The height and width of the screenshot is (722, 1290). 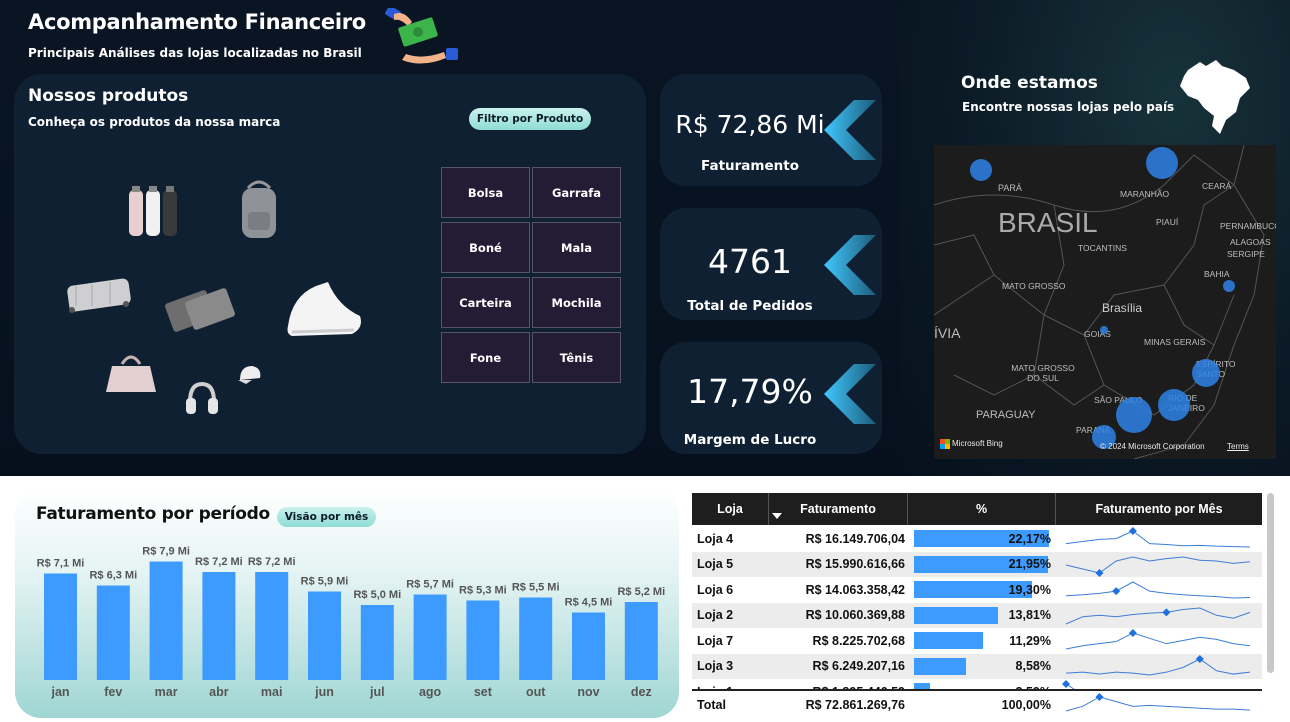 I want to click on x-tick-label: abr, so click(x=219, y=692).